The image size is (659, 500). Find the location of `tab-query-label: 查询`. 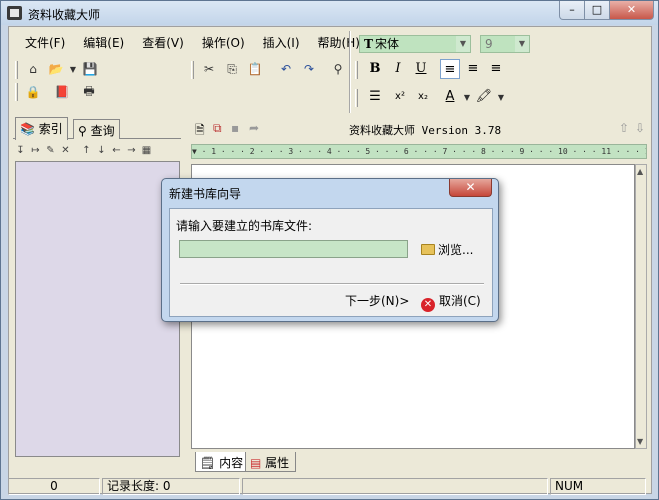

tab-query-label: 查询 is located at coordinates (102, 131).